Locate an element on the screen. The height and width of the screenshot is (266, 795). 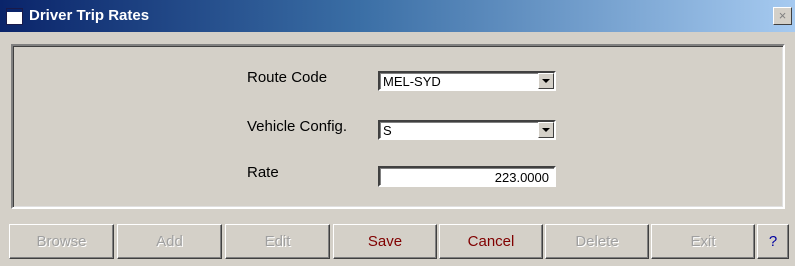
save-button: Save is located at coordinates (385, 241).